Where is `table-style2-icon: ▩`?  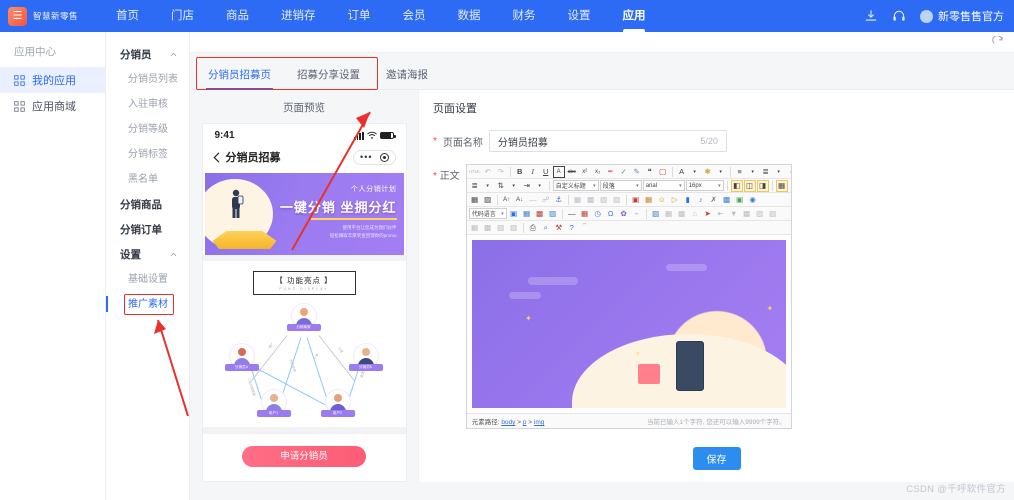 table-style2-icon: ▩ is located at coordinates (488, 228).